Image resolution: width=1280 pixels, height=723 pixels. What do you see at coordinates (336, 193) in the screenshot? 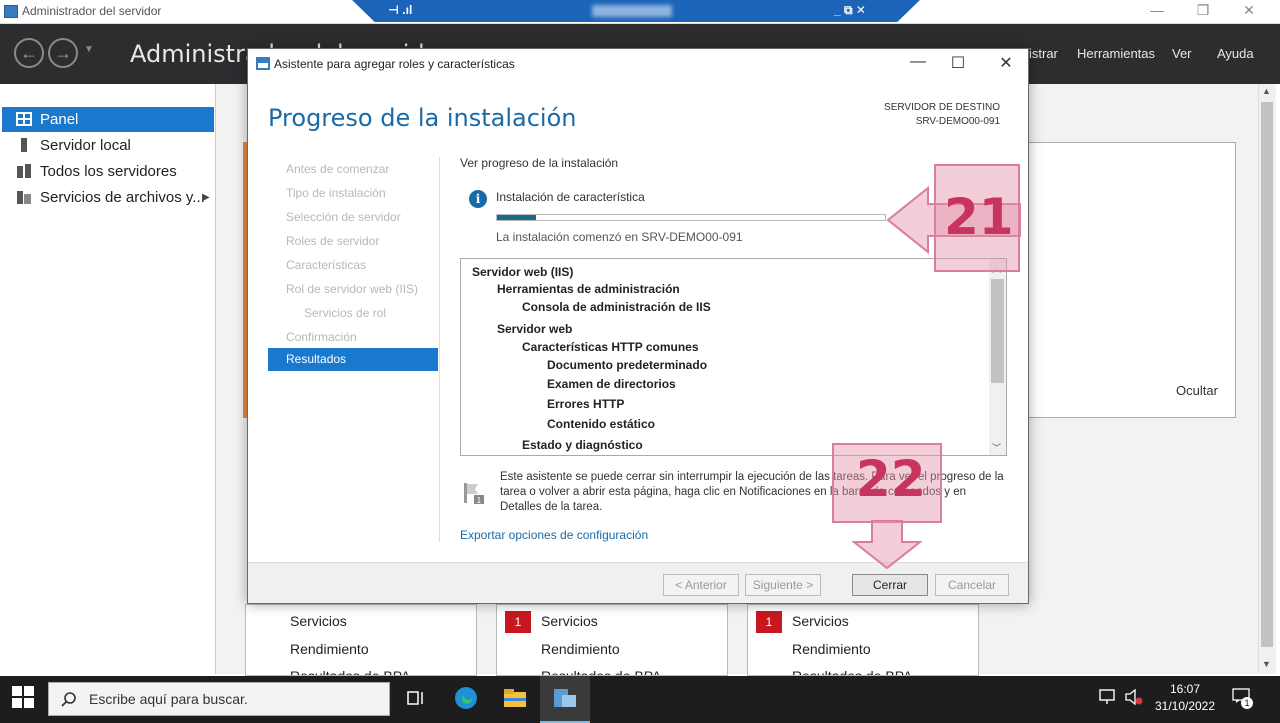
I see `step-tipo-instalacion: Tipo de instalación` at bounding box center [336, 193].